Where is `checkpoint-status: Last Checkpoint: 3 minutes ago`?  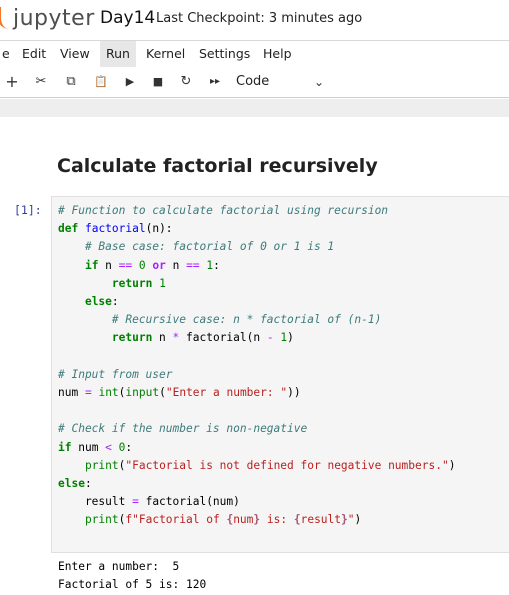
checkpoint-status: Last Checkpoint: 3 minutes ago is located at coordinates (259, 18).